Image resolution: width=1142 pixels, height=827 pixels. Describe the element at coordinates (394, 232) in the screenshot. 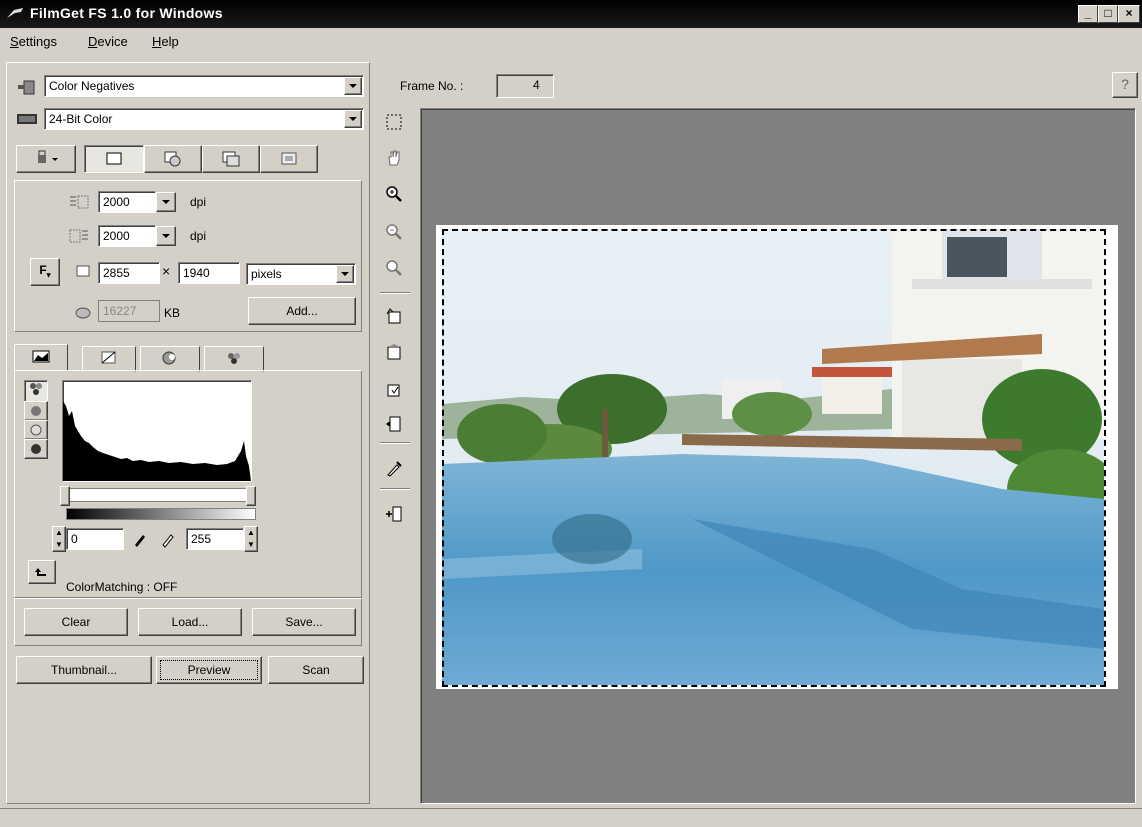

I see `zoom-out-icon` at that location.